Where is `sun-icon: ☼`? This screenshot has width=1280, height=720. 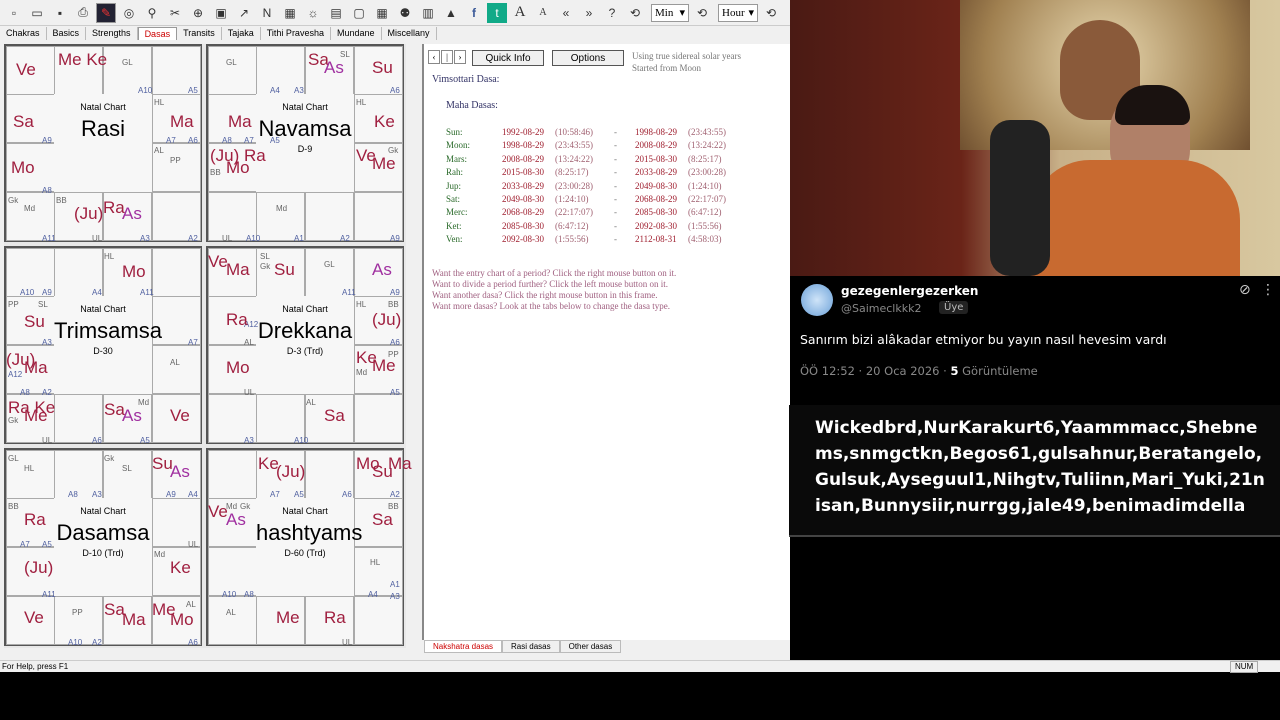
sun-icon: ☼ is located at coordinates (313, 13).